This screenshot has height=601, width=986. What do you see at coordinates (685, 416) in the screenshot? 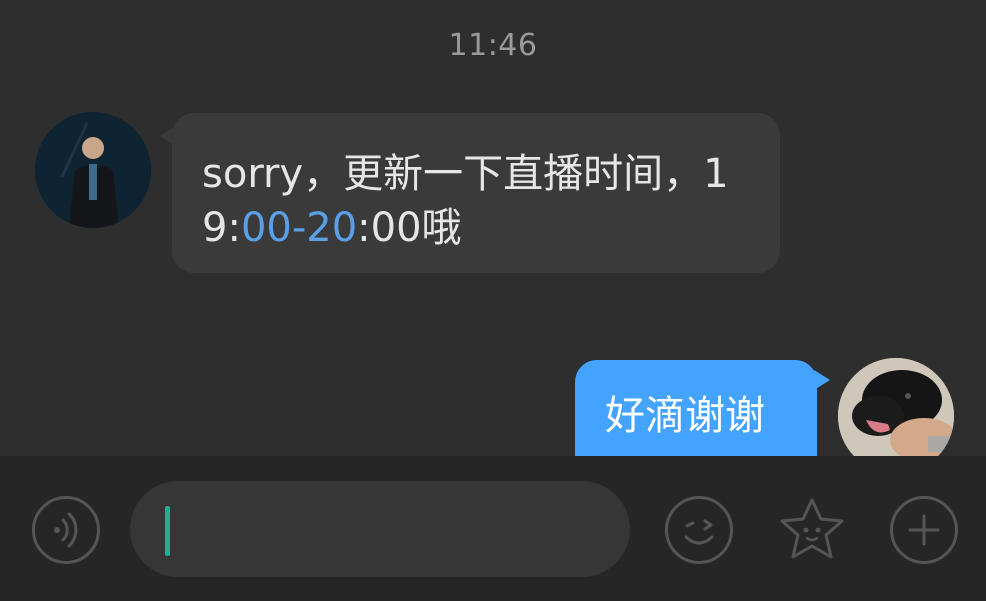
I see `outgoing-message-text: 好滴谢谢` at bounding box center [685, 416].